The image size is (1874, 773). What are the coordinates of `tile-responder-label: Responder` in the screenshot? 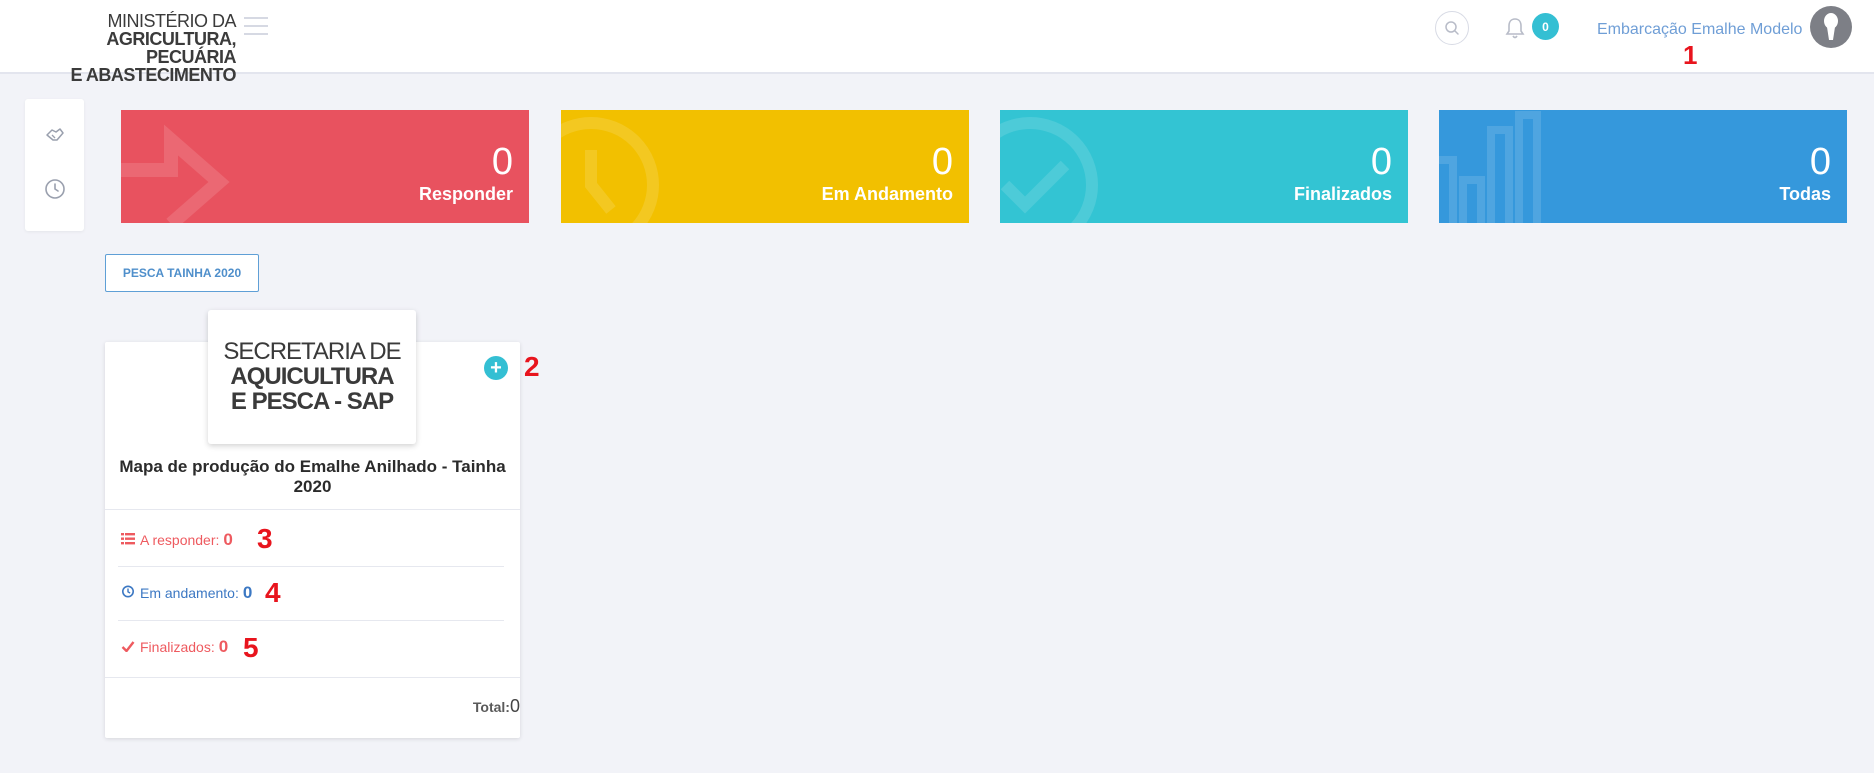 It's located at (465, 194).